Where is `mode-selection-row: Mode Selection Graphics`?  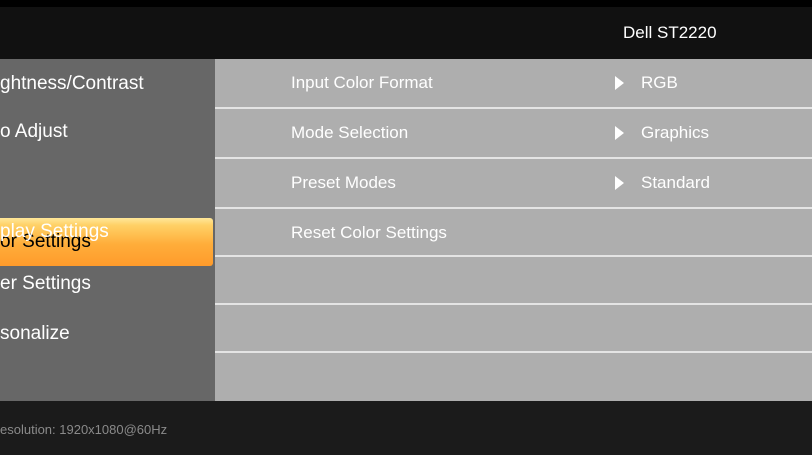
mode-selection-row: Mode Selection Graphics is located at coordinates (513, 133).